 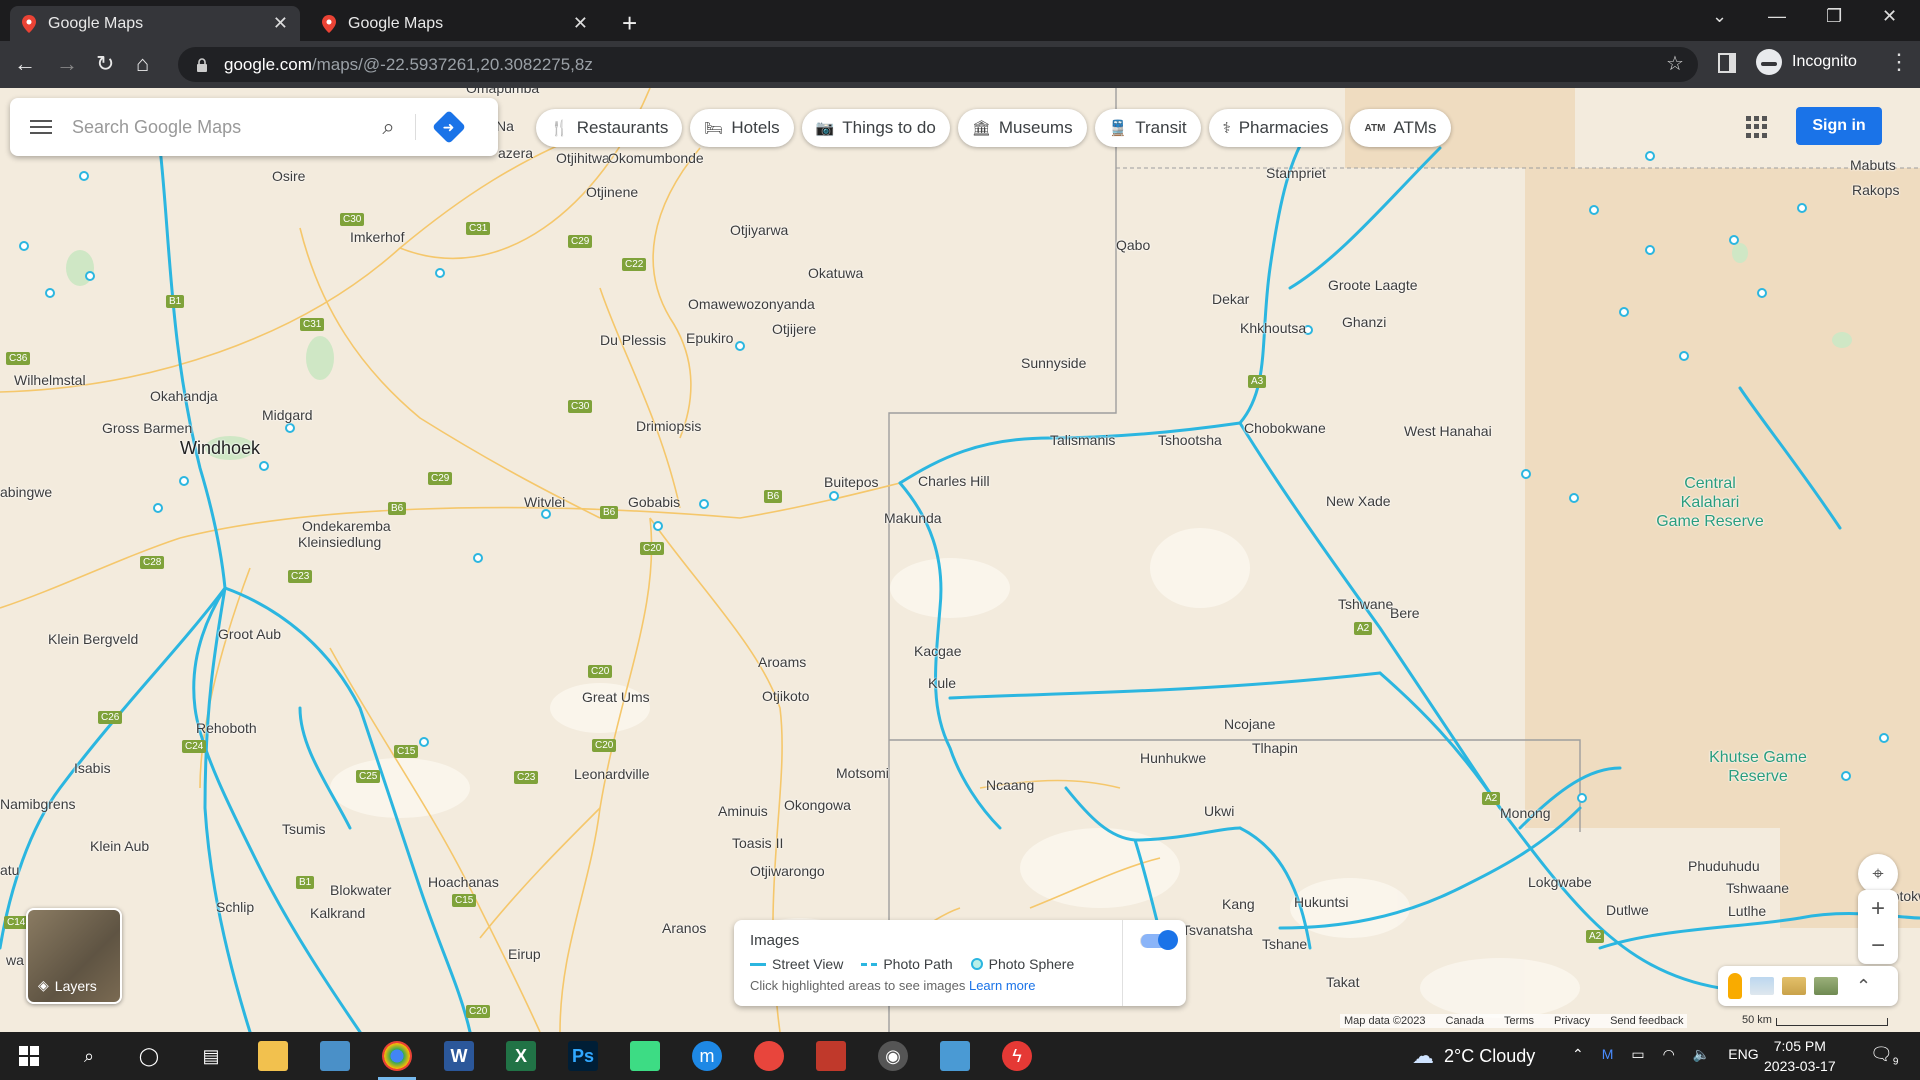 I want to click on place-label: Eirup, so click(x=524, y=954).